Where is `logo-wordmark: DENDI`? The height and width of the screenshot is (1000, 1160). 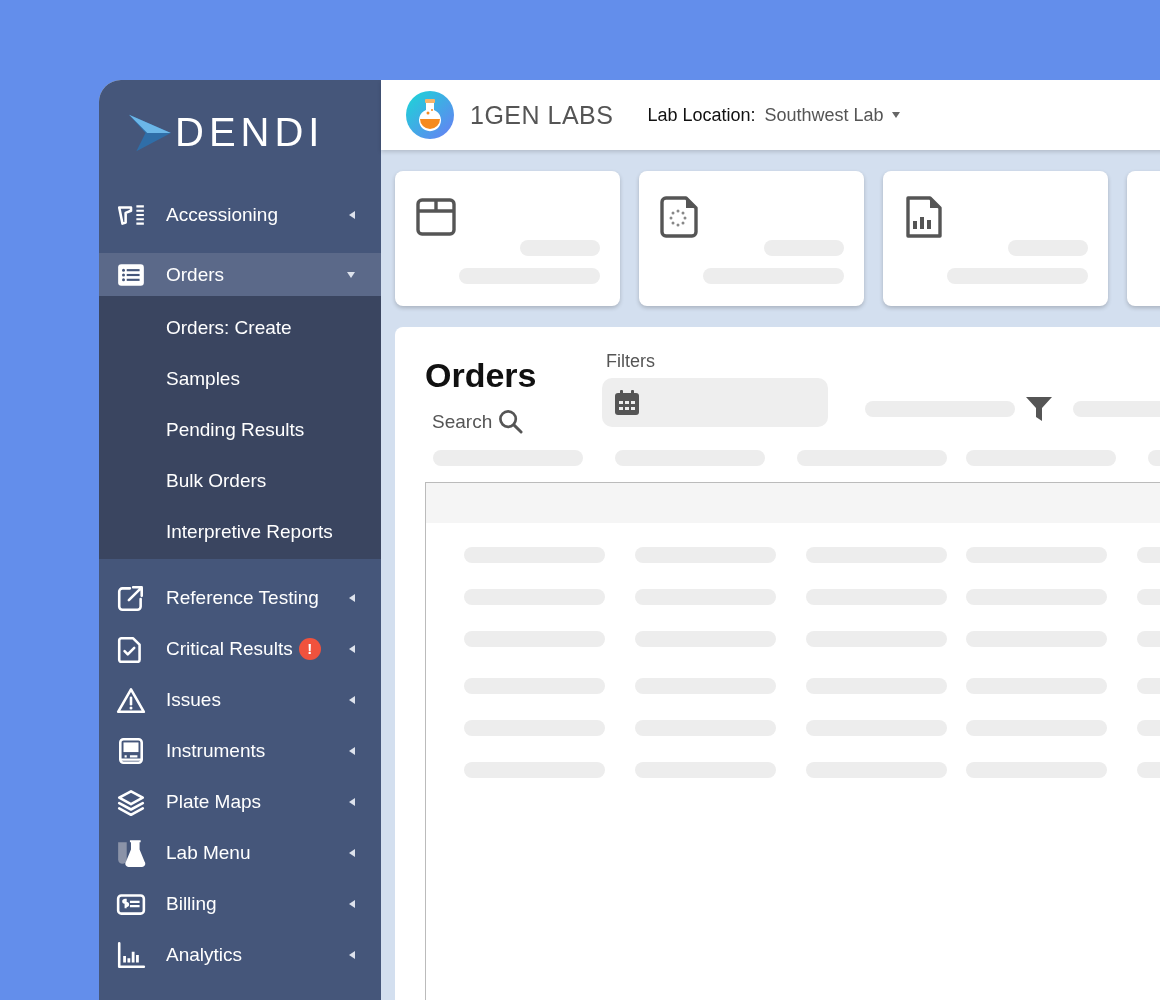
logo-wordmark: DENDI is located at coordinates (250, 132).